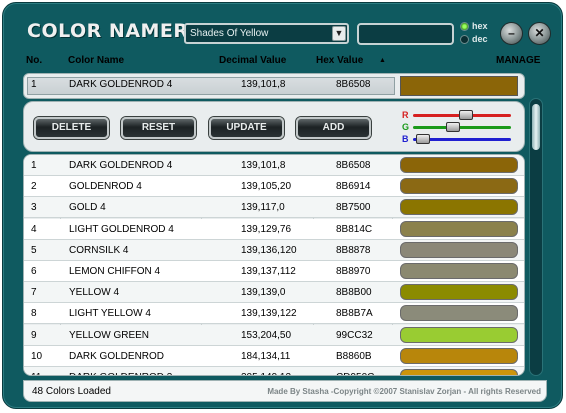 Image resolution: width=566 pixels, height=413 pixels. What do you see at coordinates (34, 271) in the screenshot?
I see `row-no: 6` at bounding box center [34, 271].